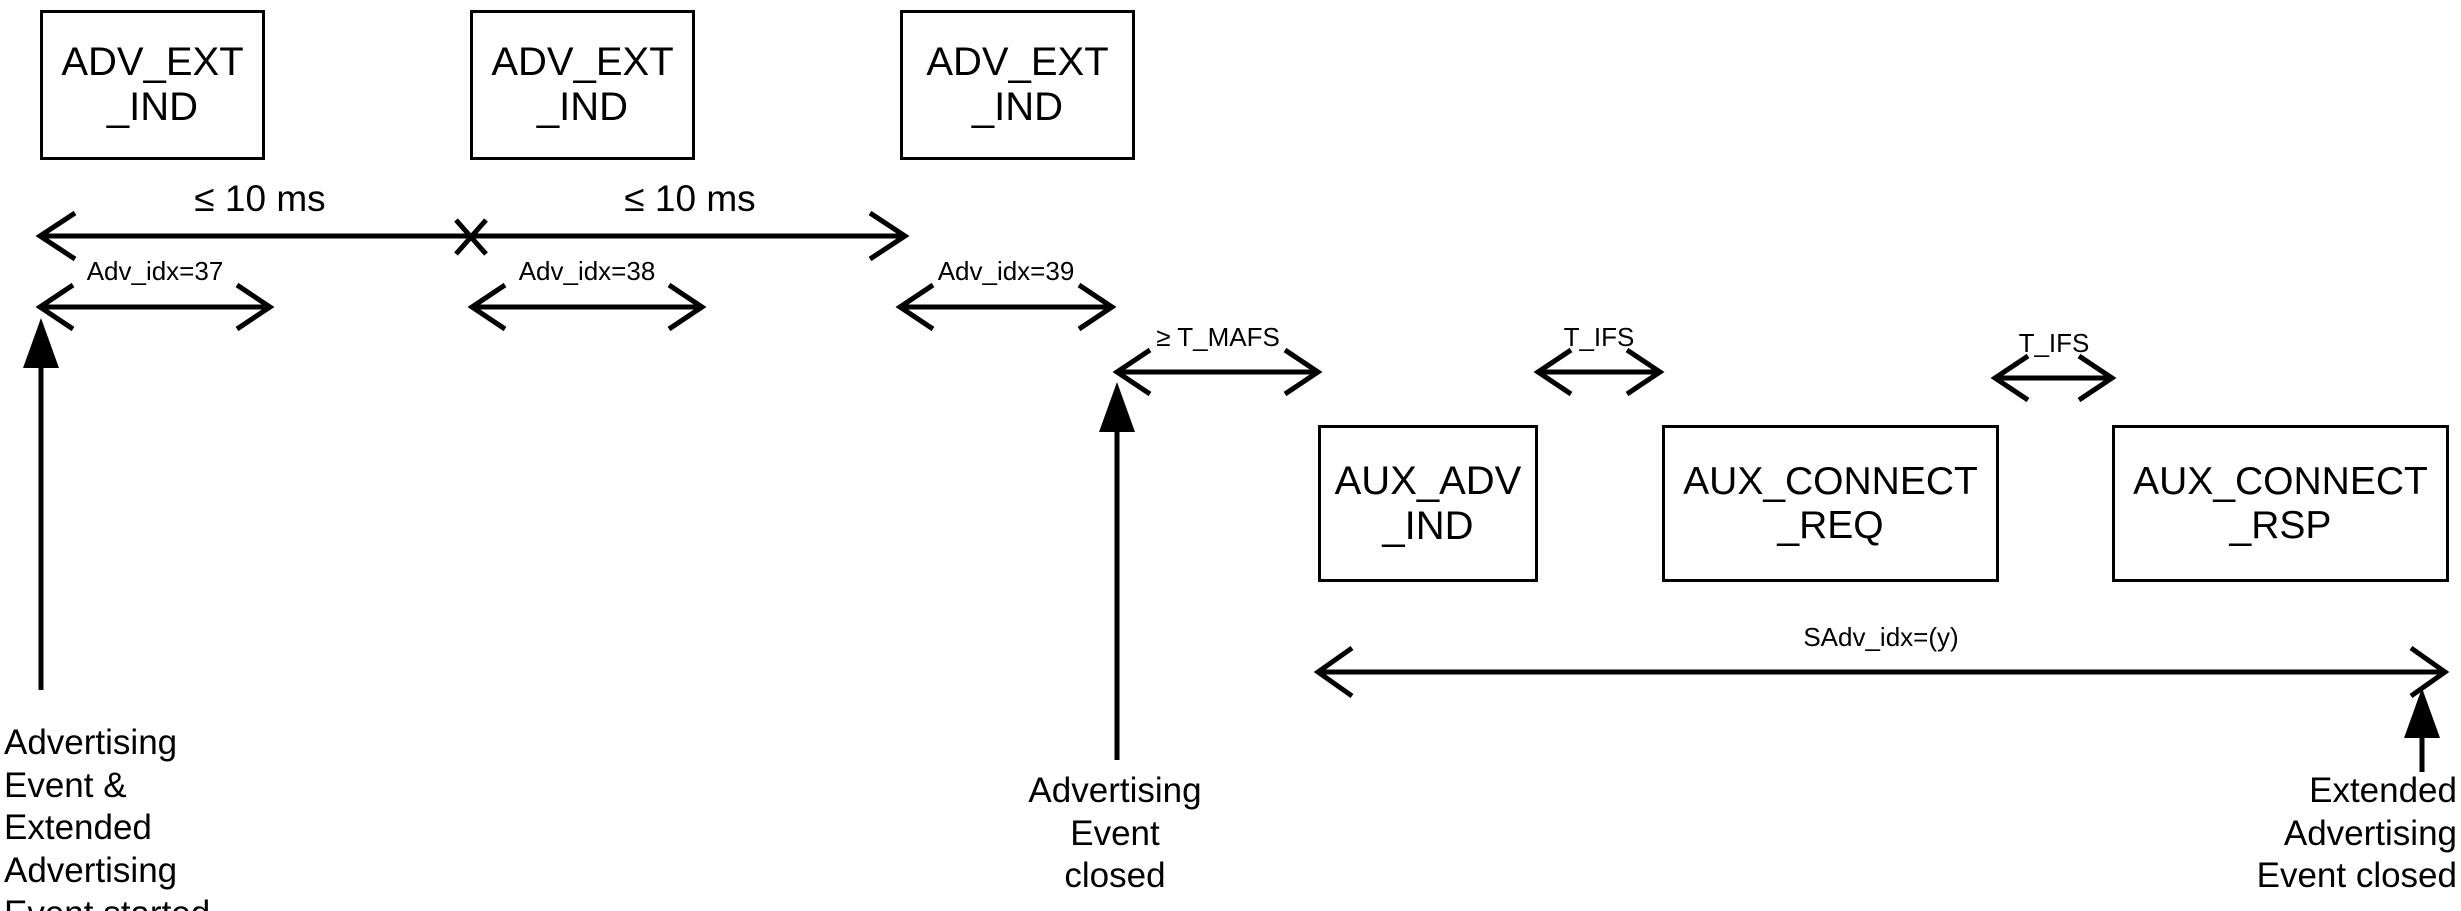 The width and height of the screenshot is (2461, 911). I want to click on arrow-event-closed-pointer, so click(1117, 571).